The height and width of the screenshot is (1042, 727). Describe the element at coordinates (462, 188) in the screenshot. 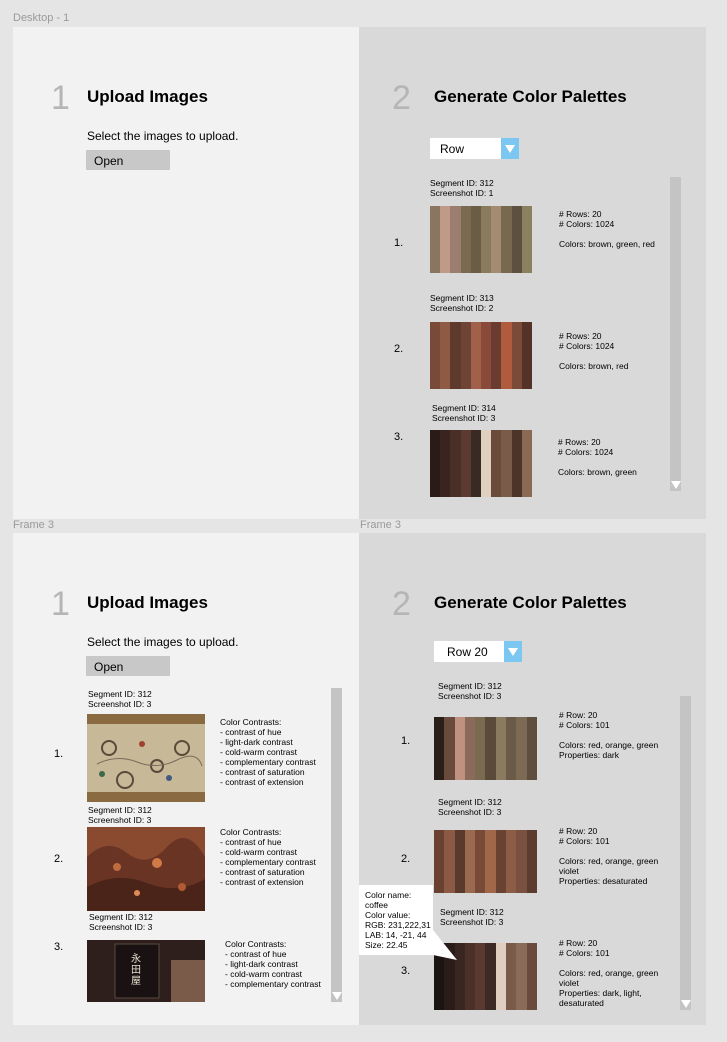

I see `segment-meta: Segment ID: 312 Screenshot ID: 1` at that location.